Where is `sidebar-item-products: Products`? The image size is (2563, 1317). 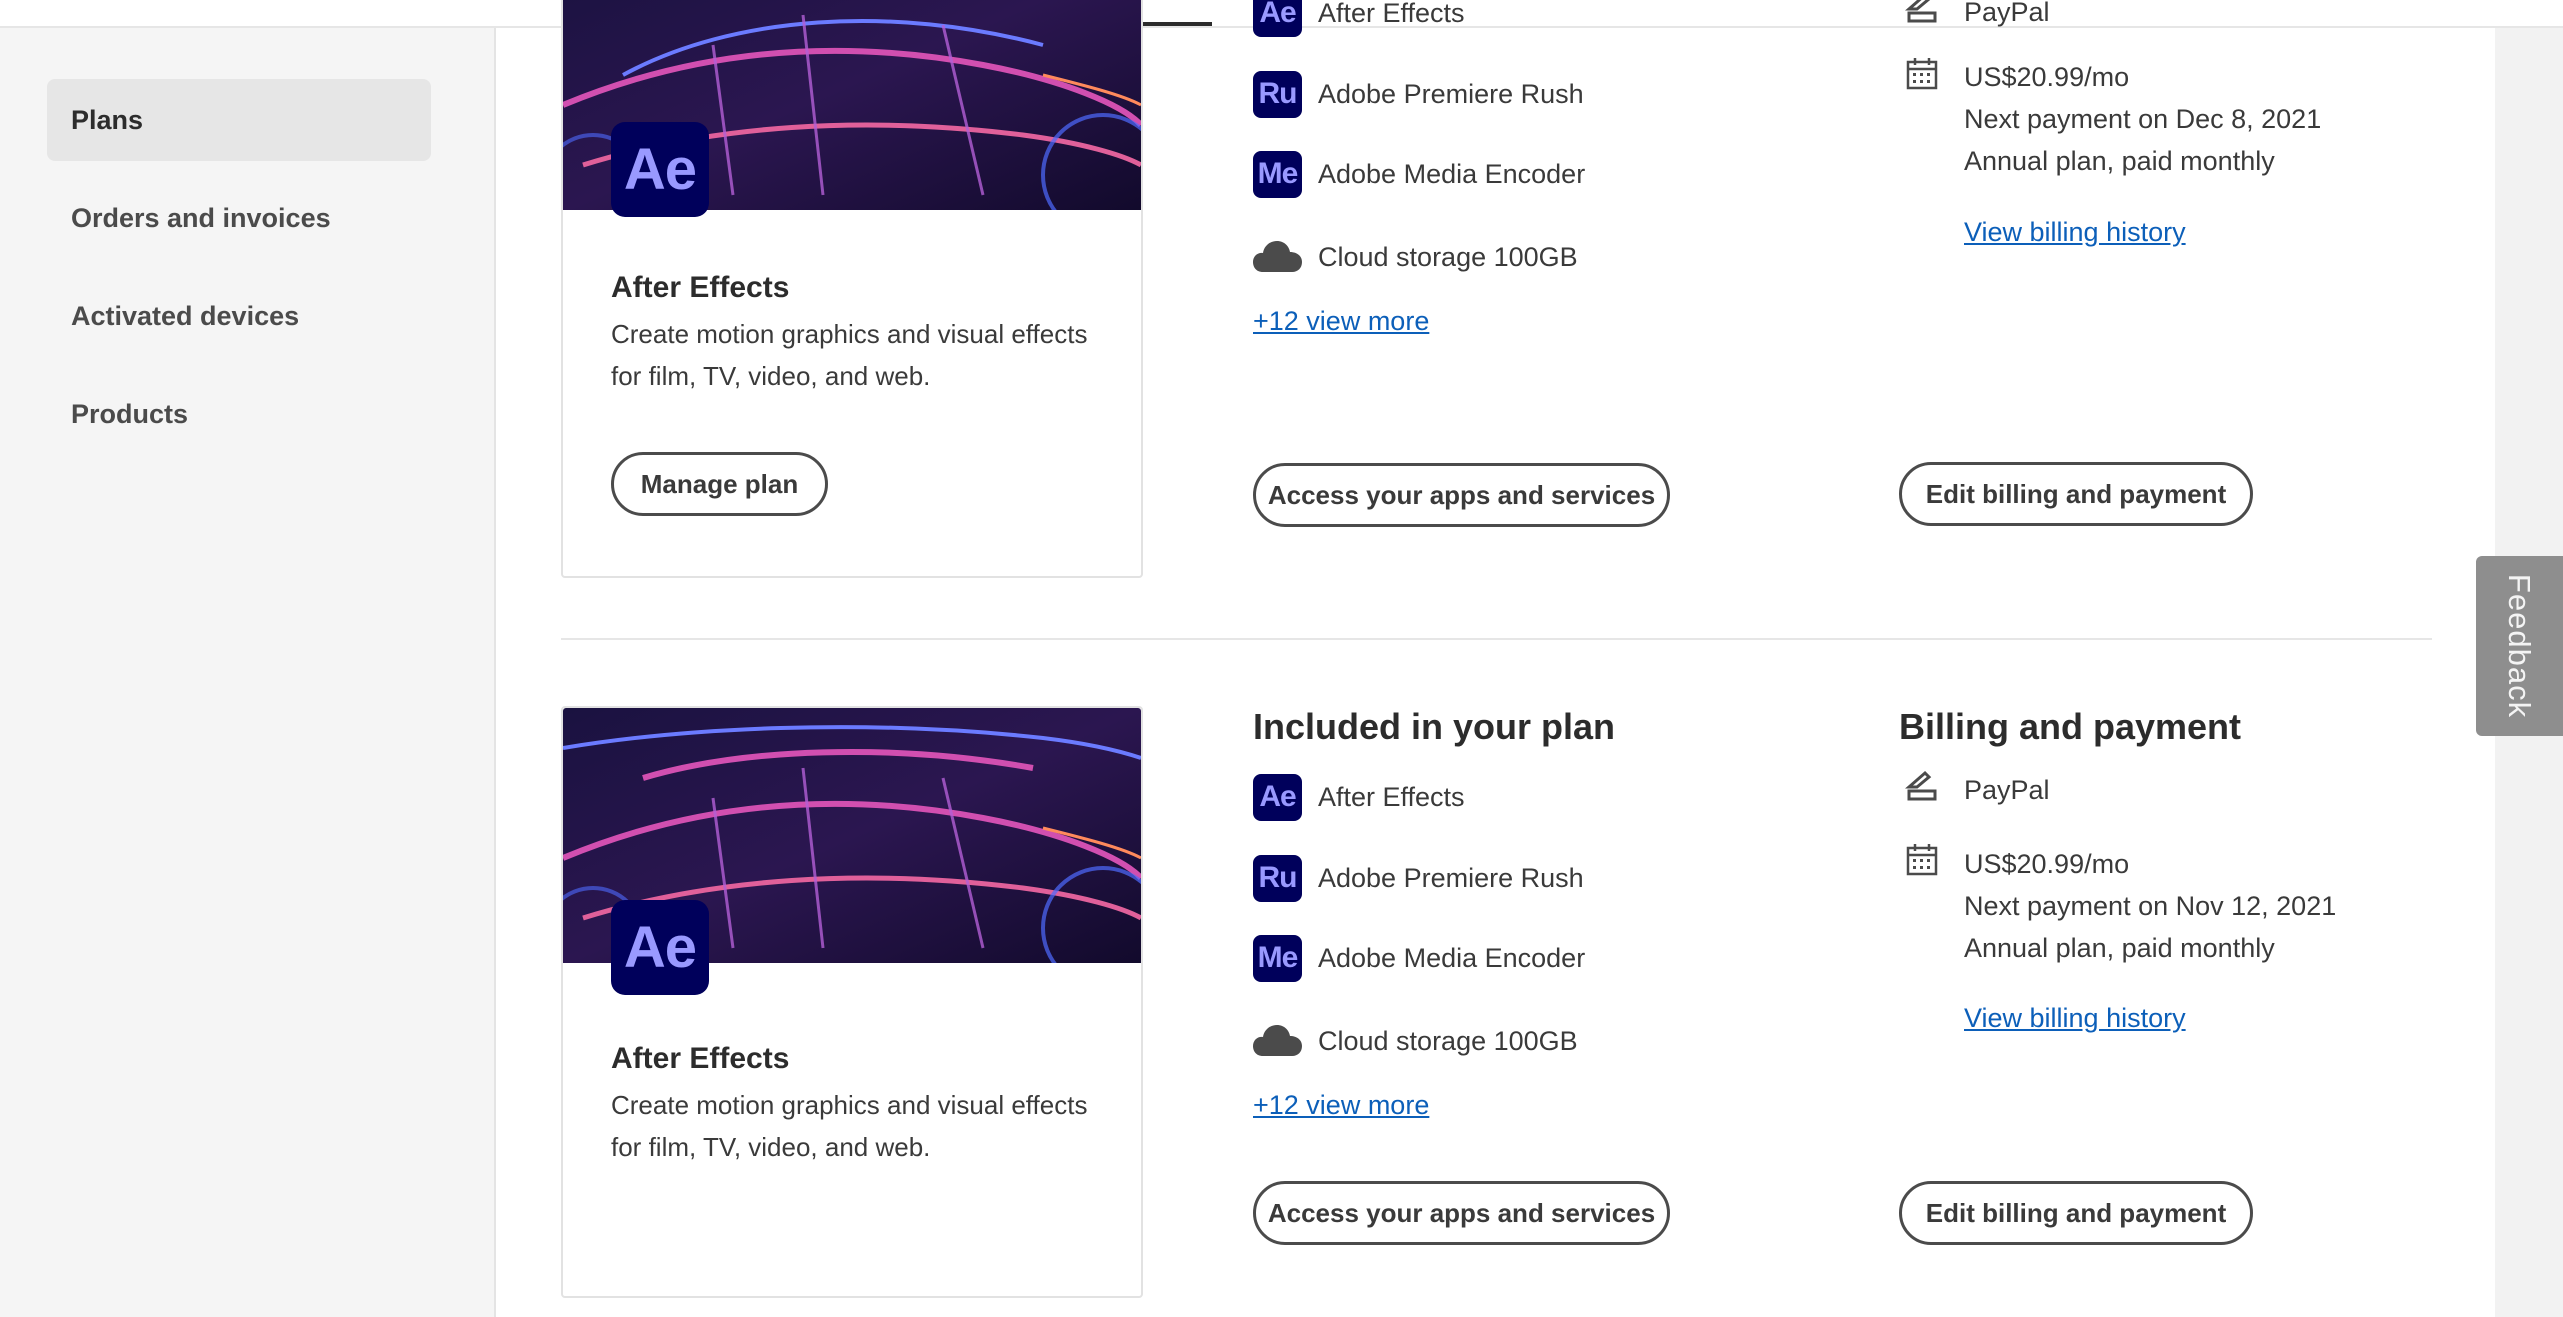 sidebar-item-products: Products is located at coordinates (239, 414).